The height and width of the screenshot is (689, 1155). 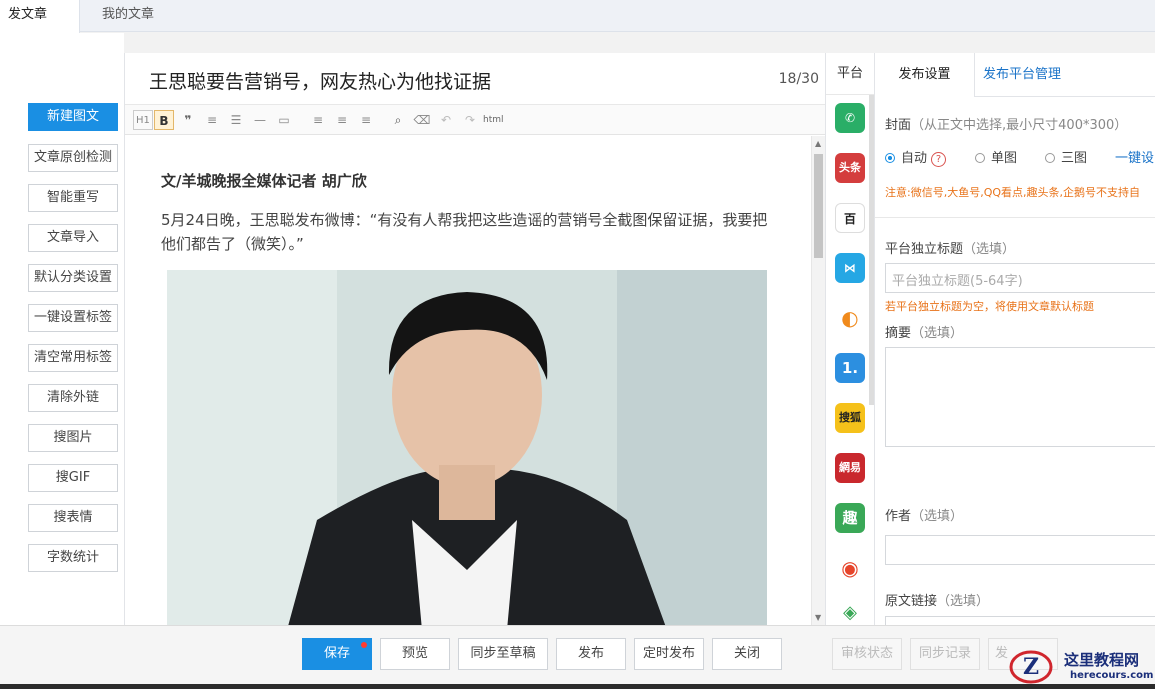 I want to click on publish-button: 发布, so click(x=591, y=654).